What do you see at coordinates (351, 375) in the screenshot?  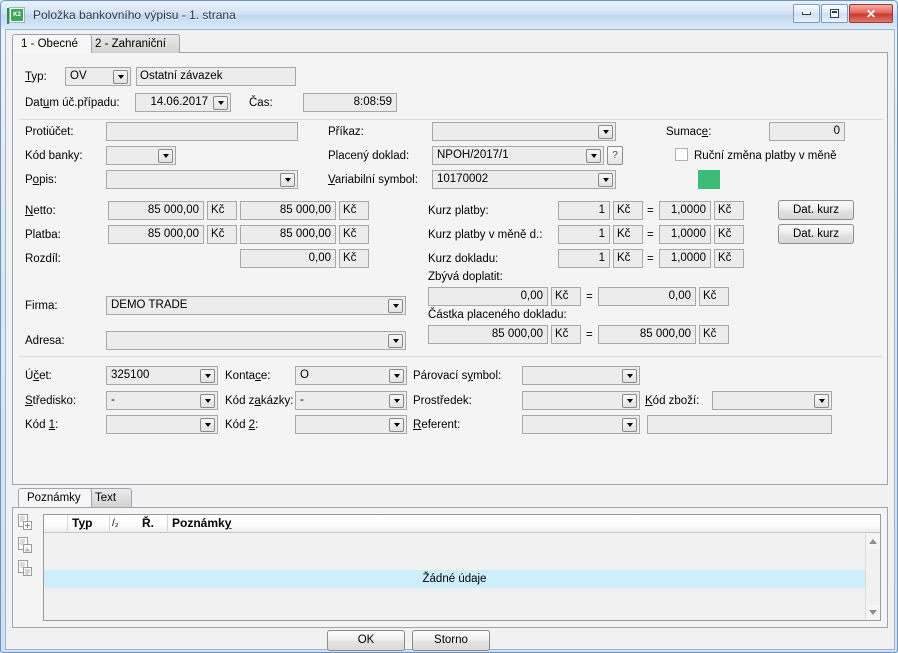 I see `kontace-combo: O` at bounding box center [351, 375].